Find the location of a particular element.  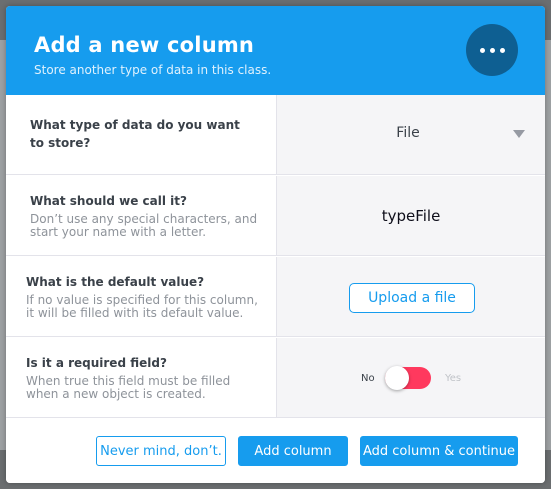

type-select: File is located at coordinates (410, 134).